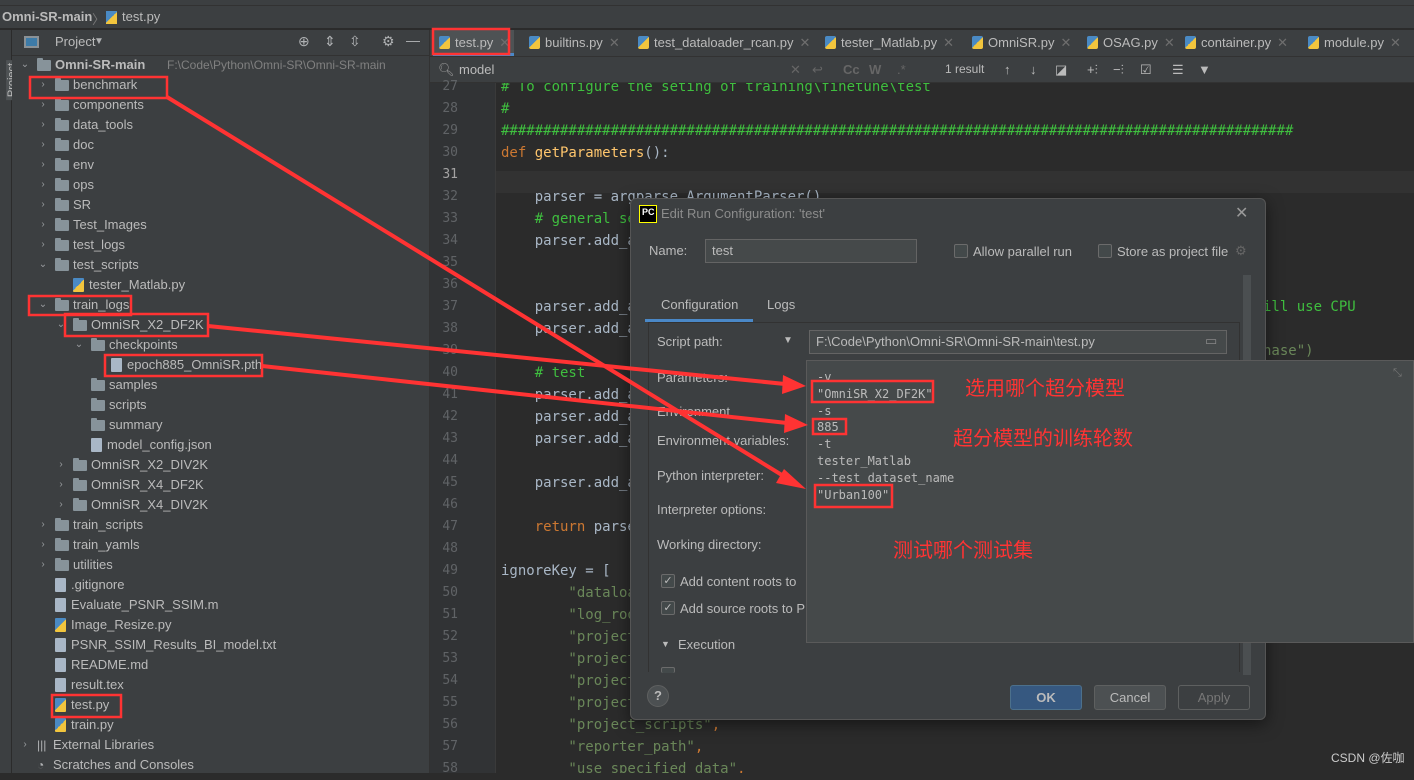 The height and width of the screenshot is (780, 1414). Describe the element at coordinates (413, 40) in the screenshot. I see `hide-icon: —` at that location.